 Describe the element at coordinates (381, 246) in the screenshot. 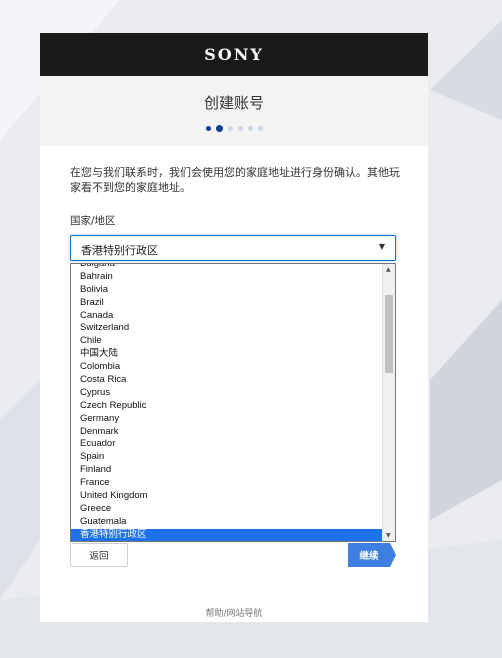

I see `dropdown-caret-icon: ▼` at that location.